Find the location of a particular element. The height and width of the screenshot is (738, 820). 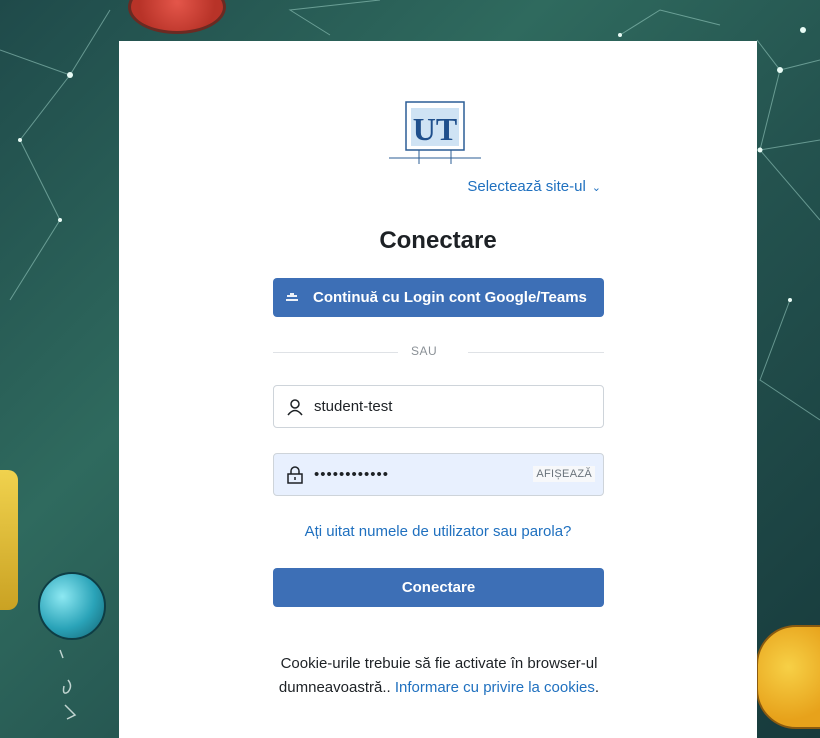

ut-logo: UT is located at coordinates (435, 133).